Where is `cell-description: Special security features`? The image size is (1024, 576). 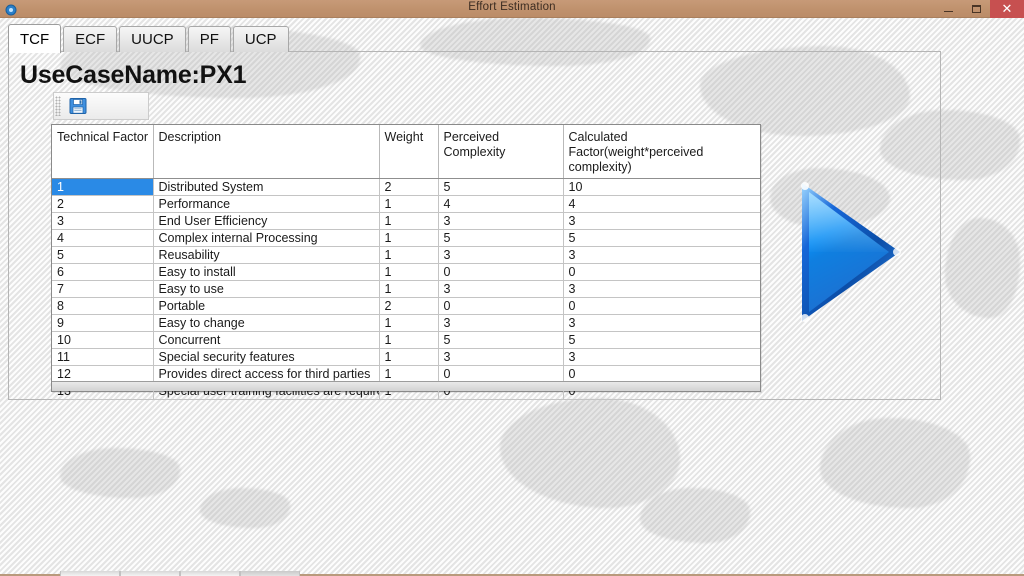 cell-description: Special security features is located at coordinates (266, 357).